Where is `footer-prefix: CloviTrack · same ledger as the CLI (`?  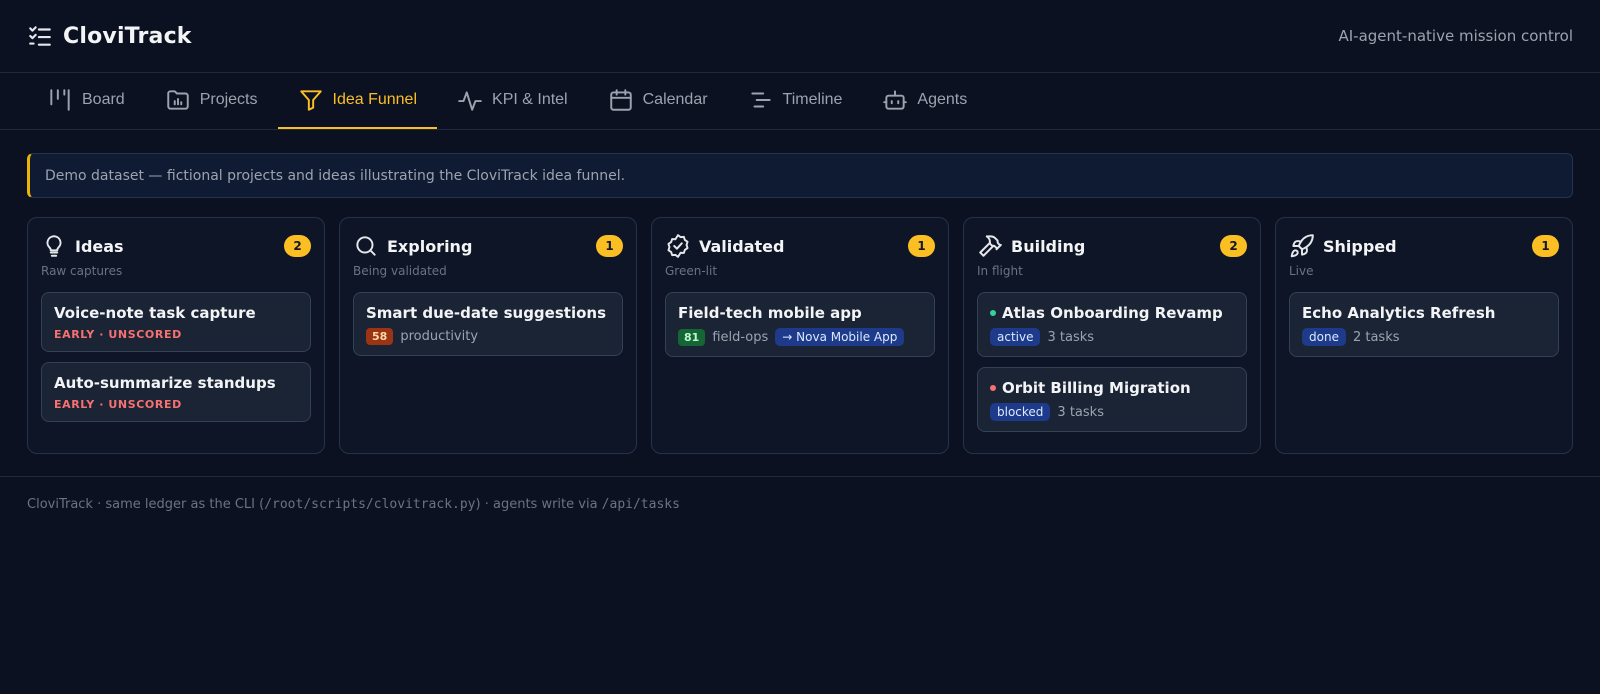 footer-prefix: CloviTrack · same ledger as the CLI ( is located at coordinates (146, 504).